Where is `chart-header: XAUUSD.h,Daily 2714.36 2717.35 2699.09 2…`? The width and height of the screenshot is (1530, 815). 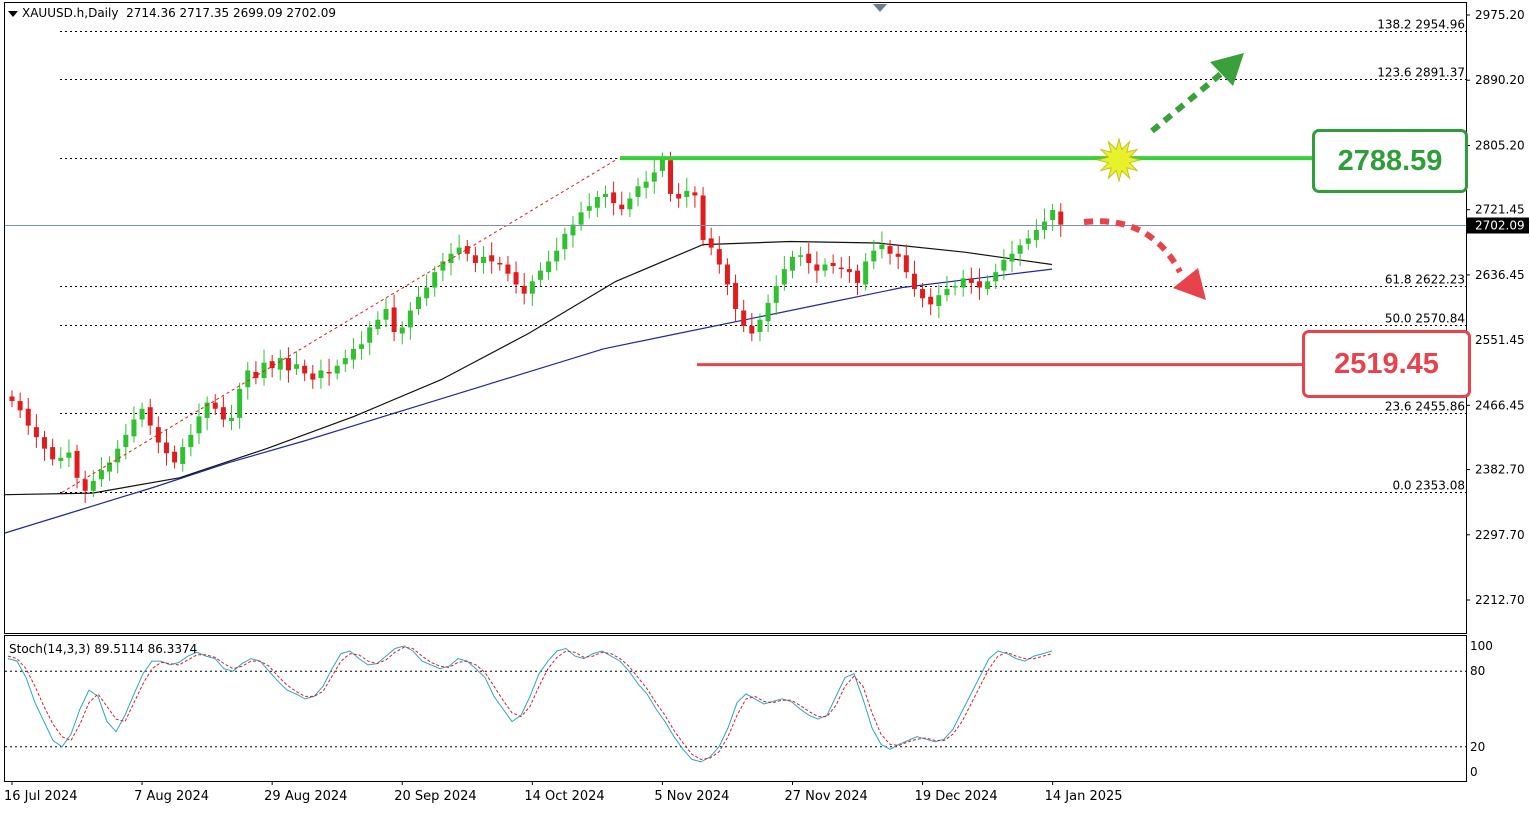
chart-header: XAUUSD.h,Daily 2714.36 2717.35 2699.09 2… is located at coordinates (179, 13).